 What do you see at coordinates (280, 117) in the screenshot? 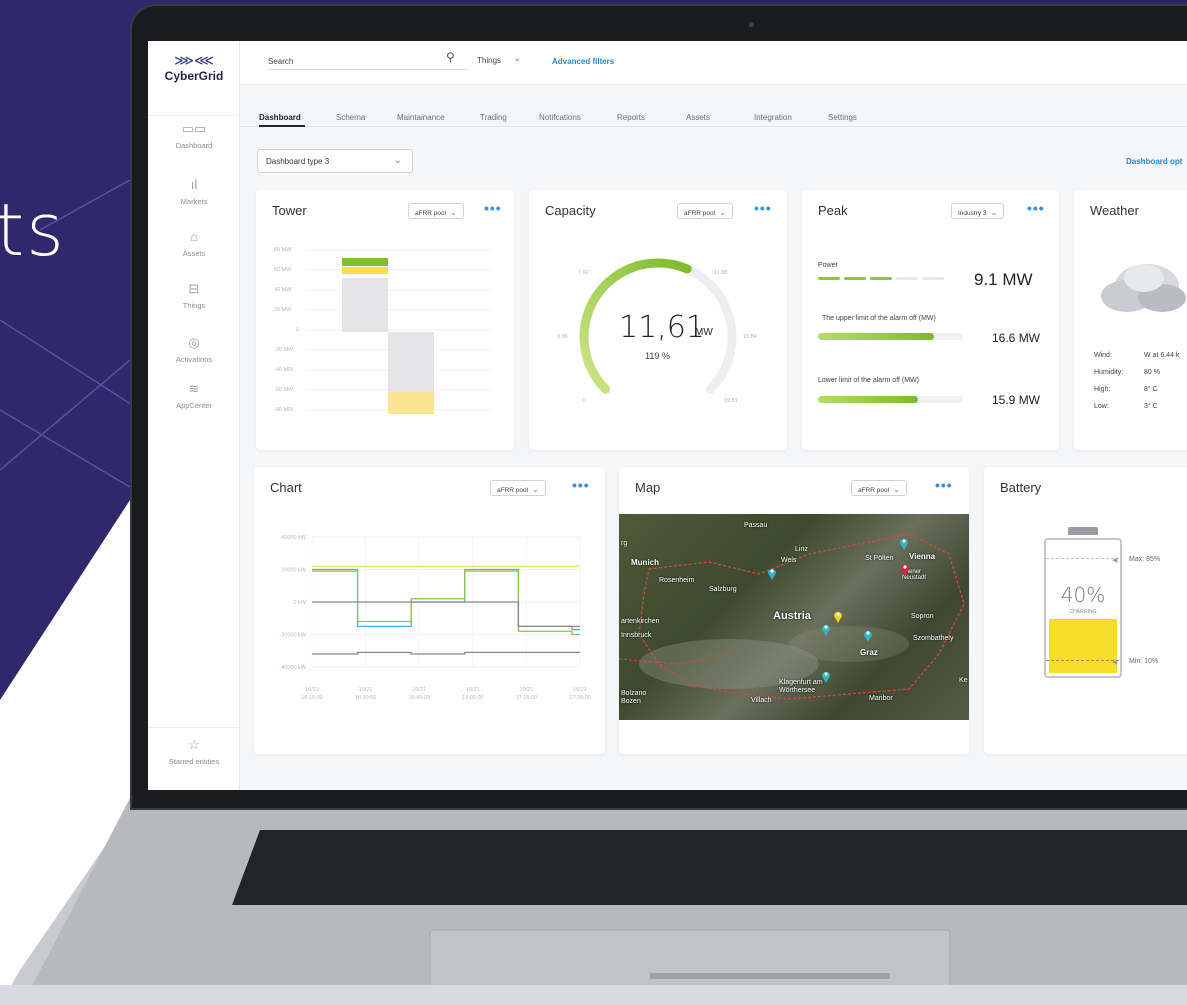
I see `tab-dashboard: Dashboard` at bounding box center [280, 117].